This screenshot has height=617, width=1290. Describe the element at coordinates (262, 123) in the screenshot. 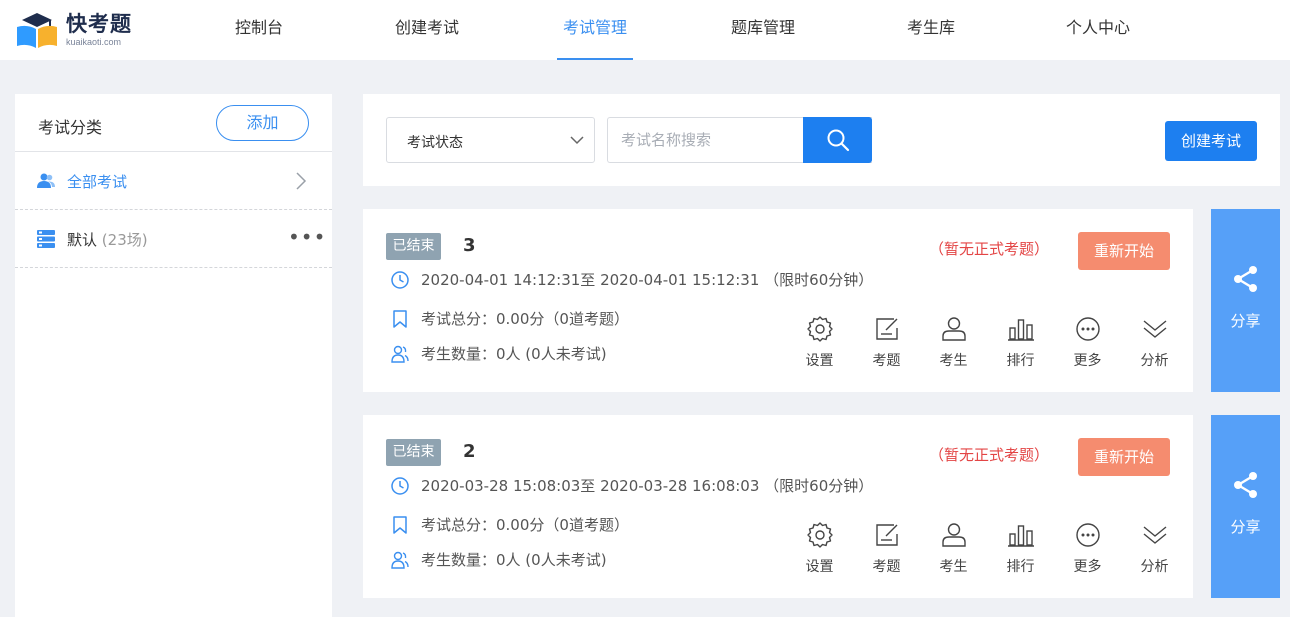

I see `add-category-button: 添加` at that location.